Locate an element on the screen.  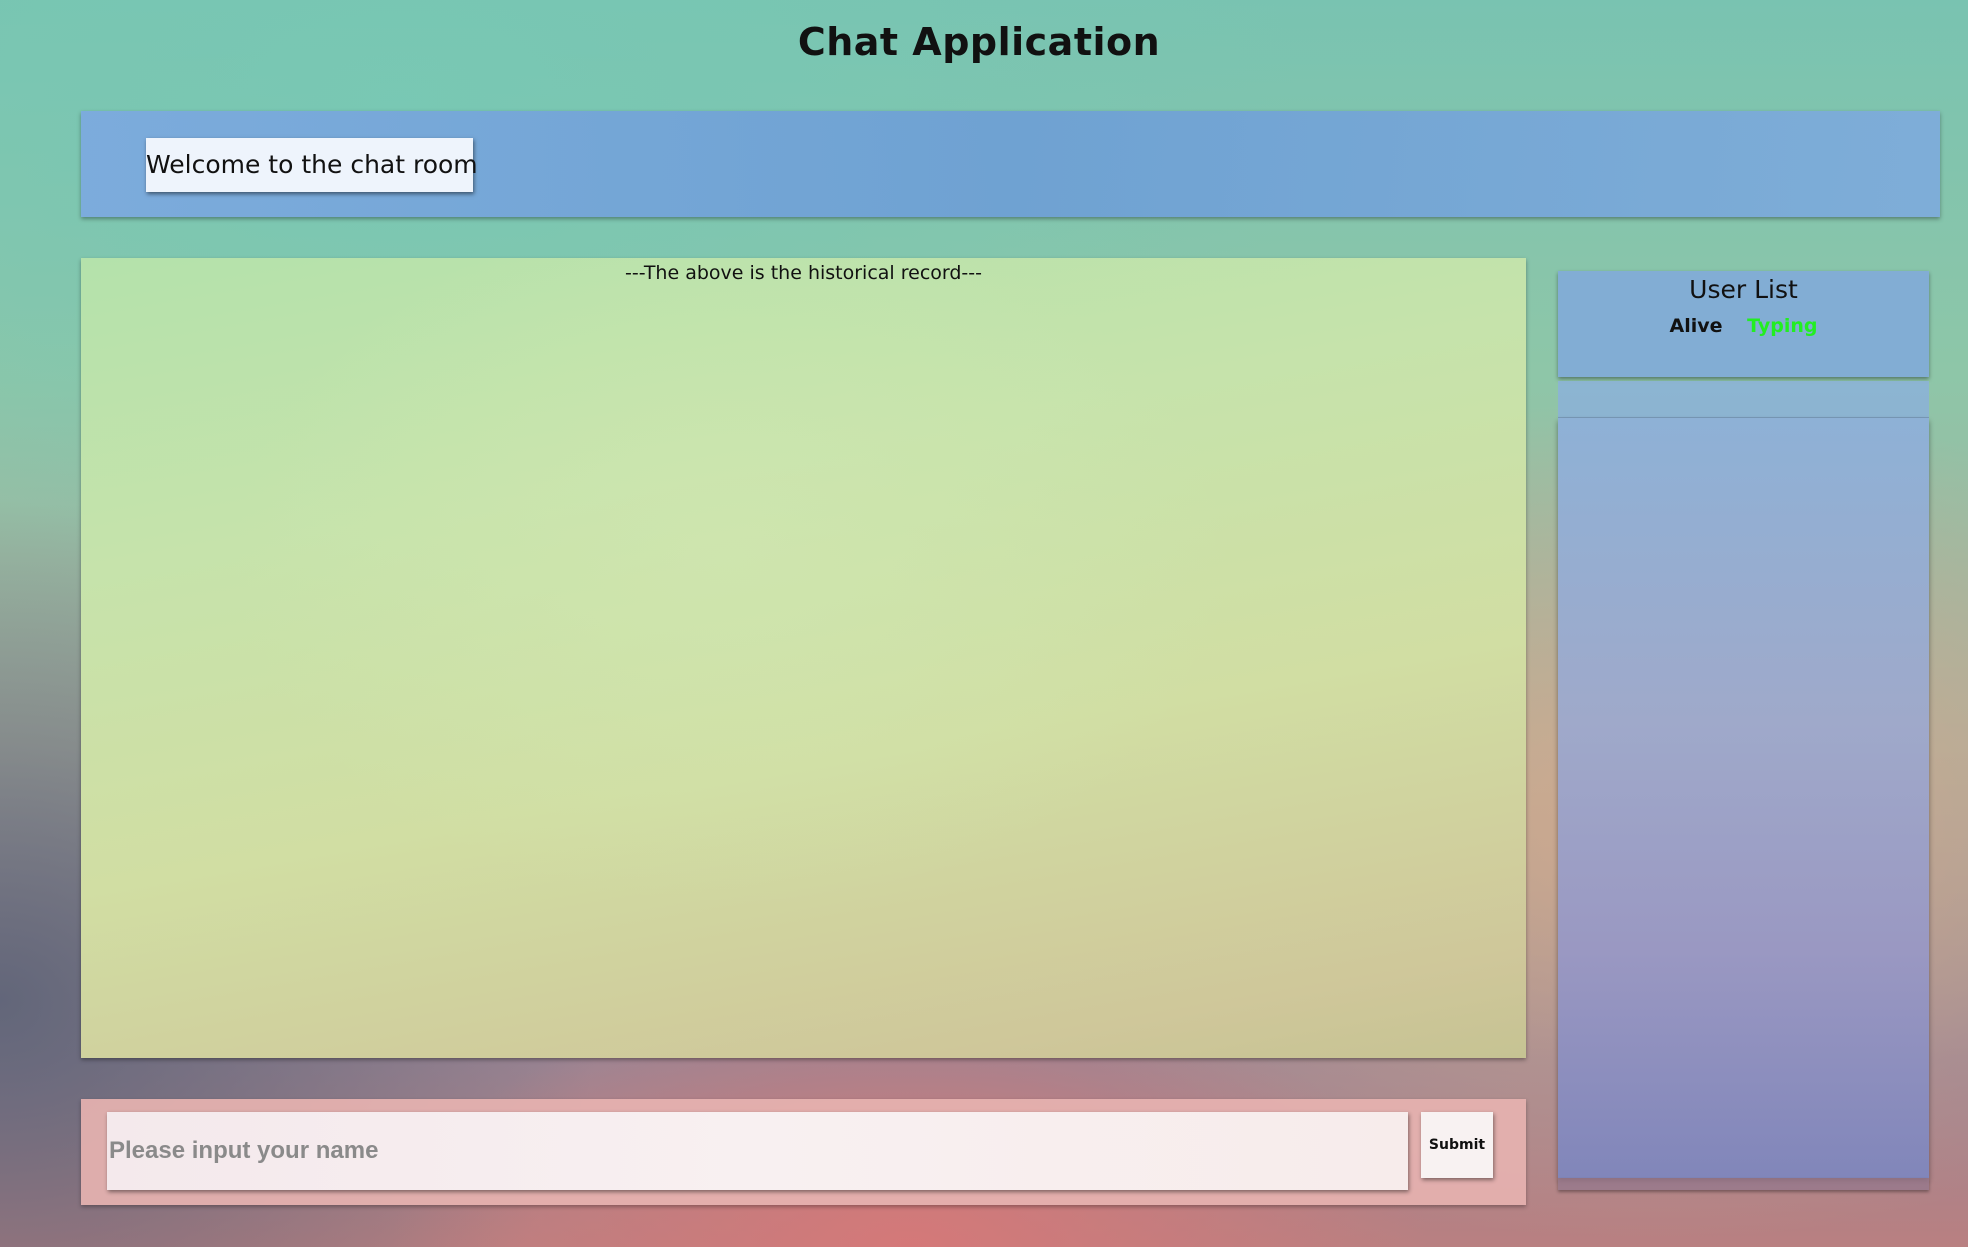
user-list-title: User List is located at coordinates (1743, 289).